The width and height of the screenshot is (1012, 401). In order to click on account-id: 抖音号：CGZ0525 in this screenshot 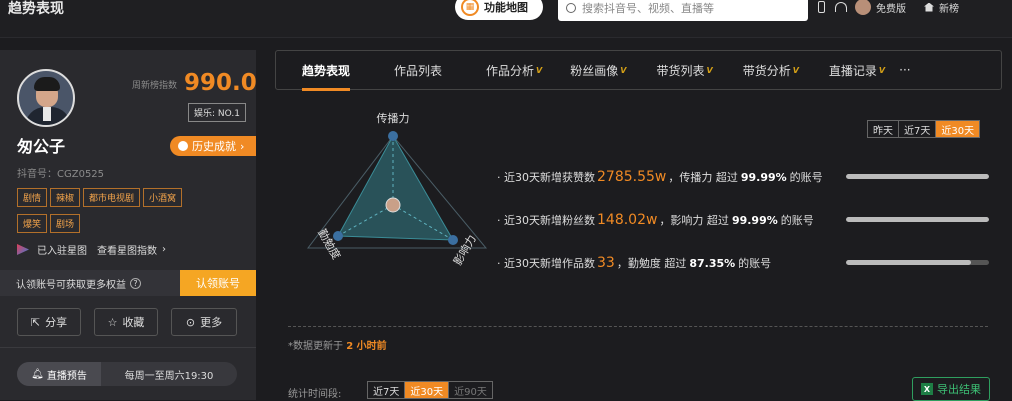, I will do `click(61, 174)`.